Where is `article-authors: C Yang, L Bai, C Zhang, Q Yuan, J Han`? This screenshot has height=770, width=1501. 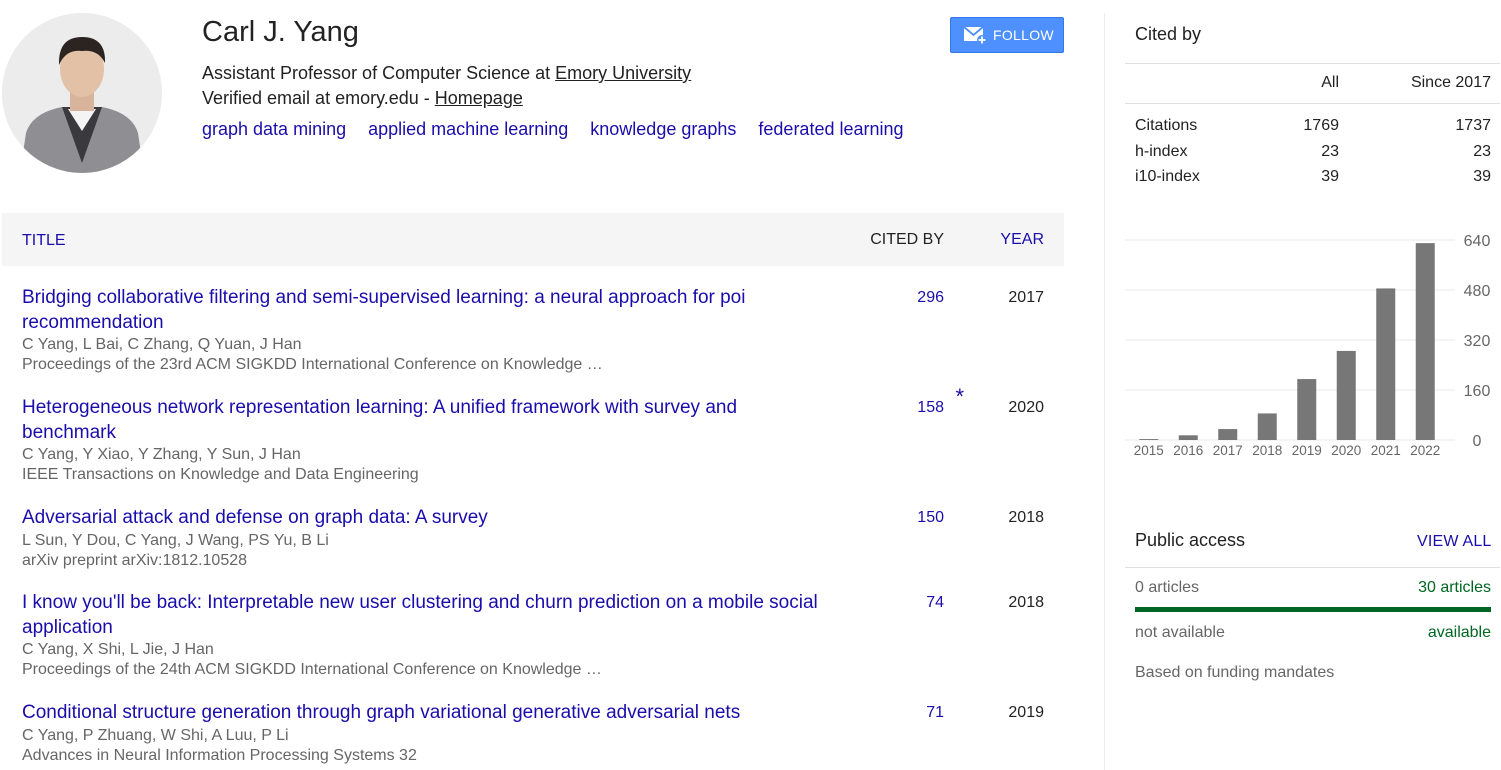
article-authors: C Yang, L Bai, C Zhang, Q Yuan, J Han is located at coordinates (162, 344).